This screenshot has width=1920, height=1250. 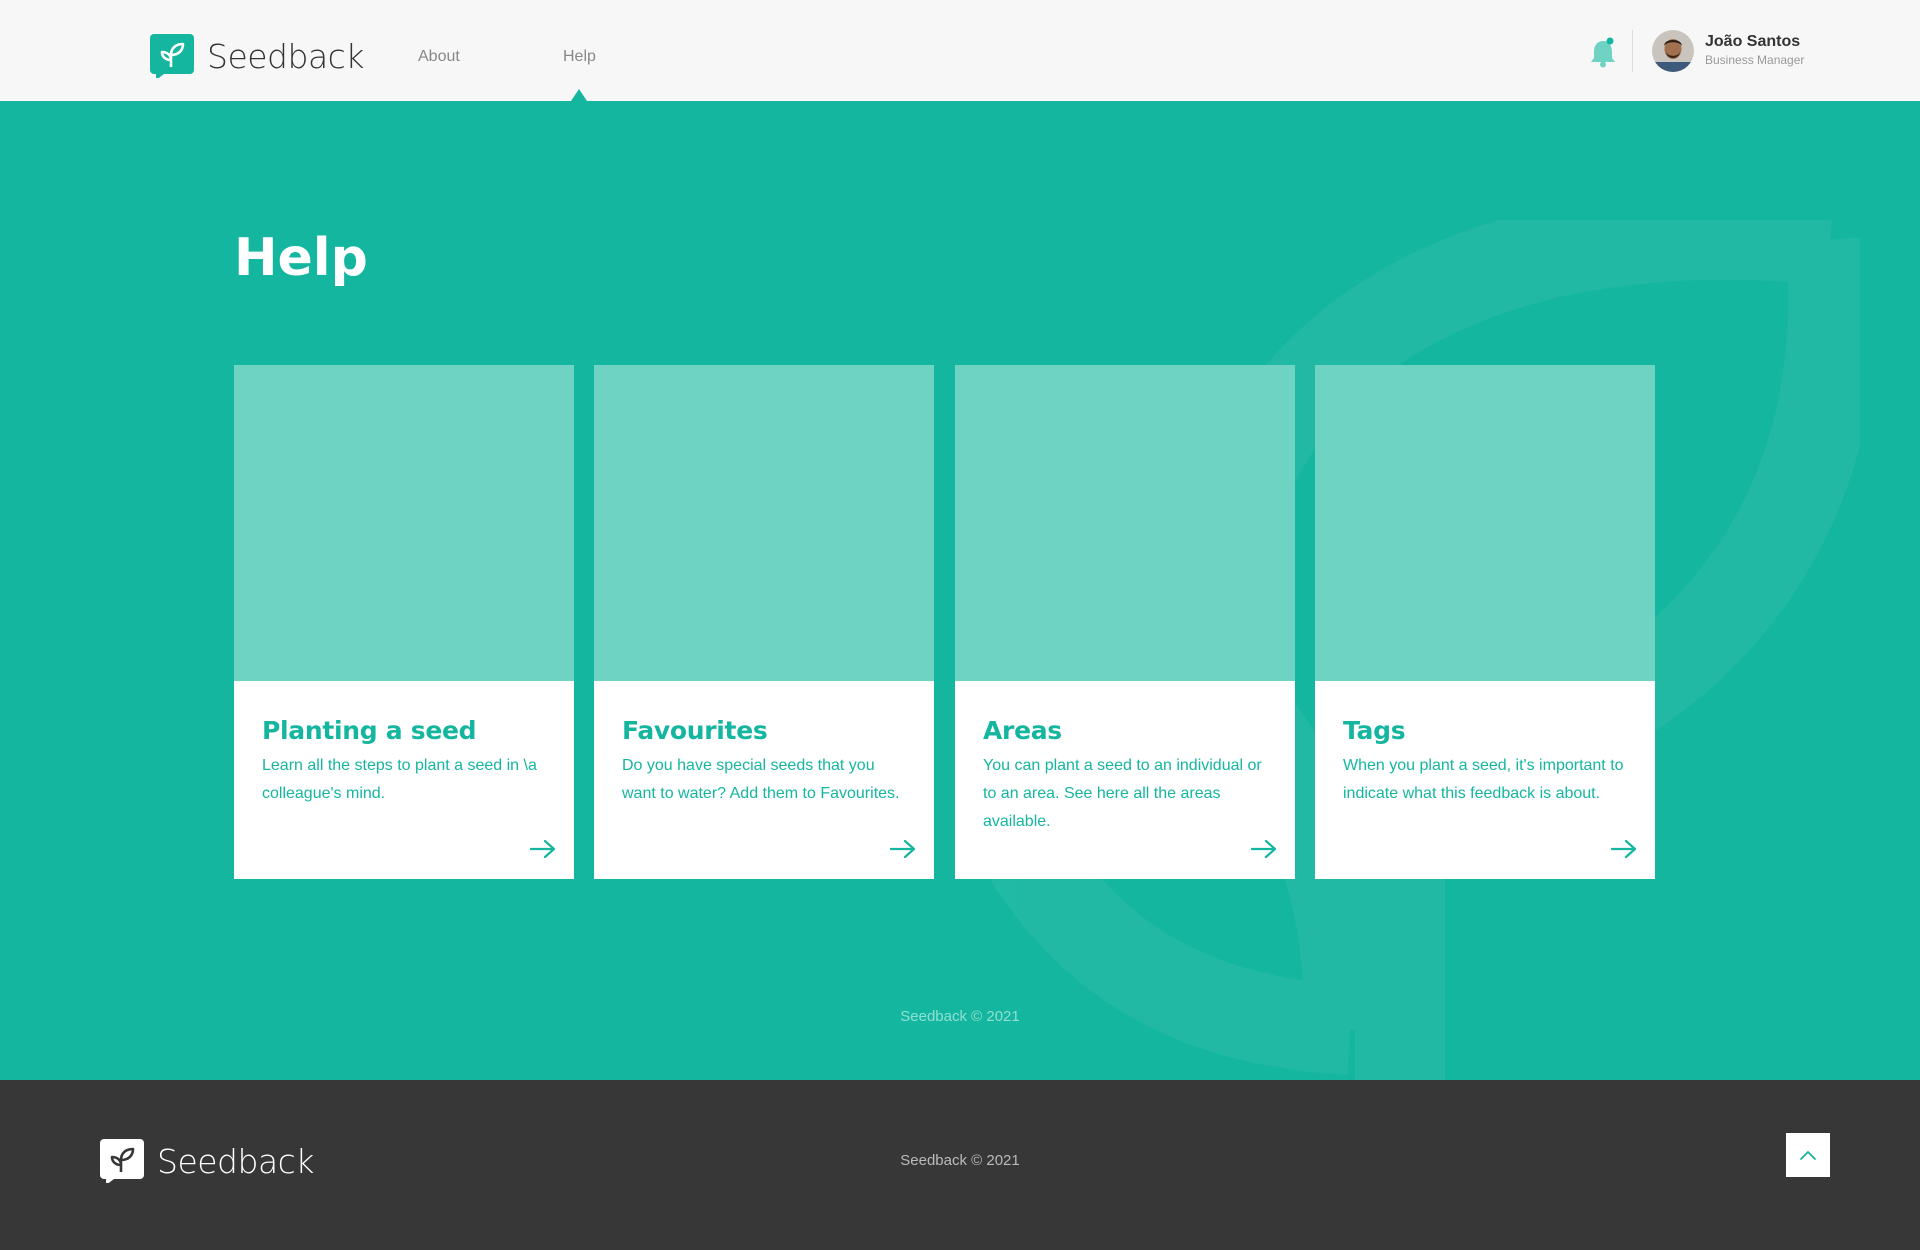 I want to click on user-role: Business Manager, so click(x=1755, y=60).